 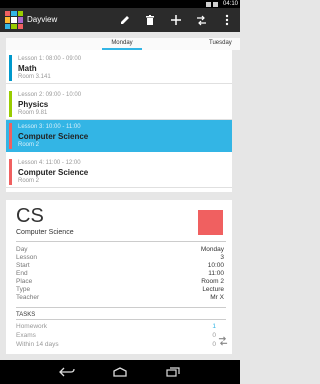 What do you see at coordinates (214, 326) in the screenshot?
I see `task-count: 1` at bounding box center [214, 326].